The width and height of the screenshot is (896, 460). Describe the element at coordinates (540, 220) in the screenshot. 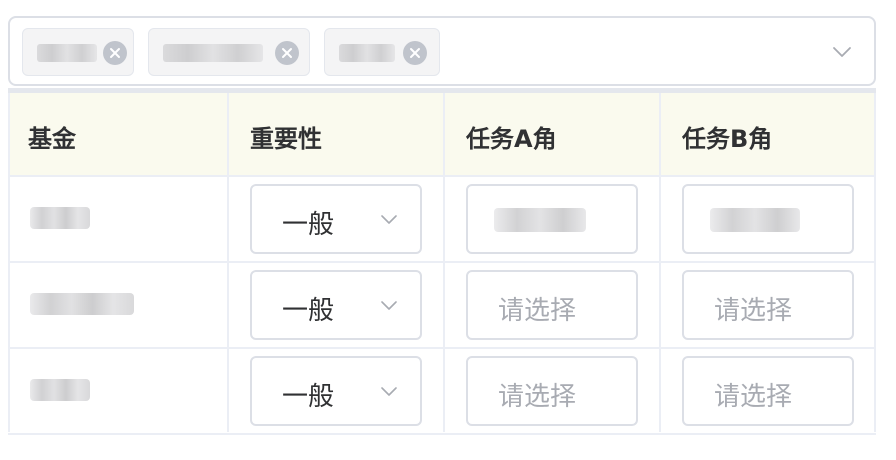

I see `task-a-value` at that location.